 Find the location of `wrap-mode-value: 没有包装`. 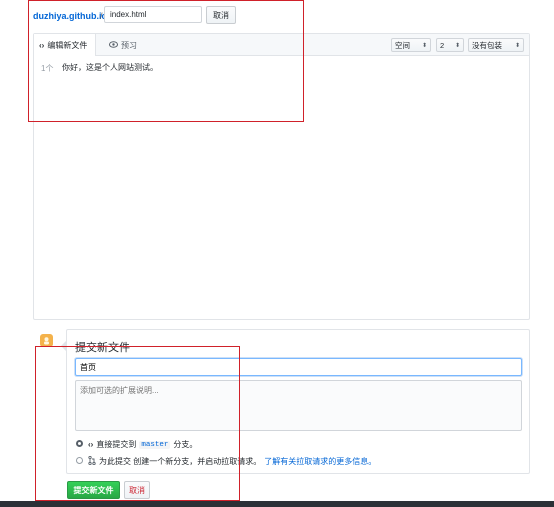

wrap-mode-value: 没有包装 is located at coordinates (487, 45).